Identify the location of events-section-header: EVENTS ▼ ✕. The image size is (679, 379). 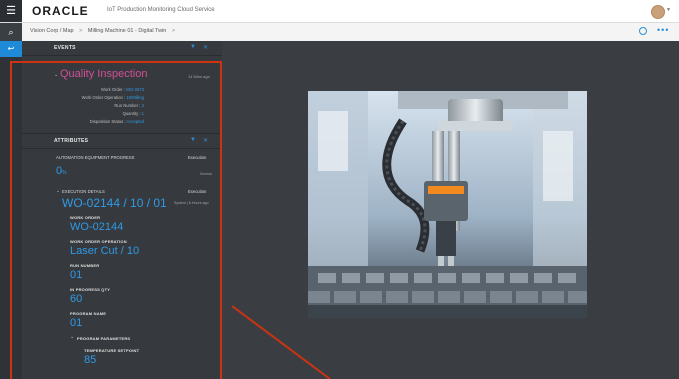
(122, 48).